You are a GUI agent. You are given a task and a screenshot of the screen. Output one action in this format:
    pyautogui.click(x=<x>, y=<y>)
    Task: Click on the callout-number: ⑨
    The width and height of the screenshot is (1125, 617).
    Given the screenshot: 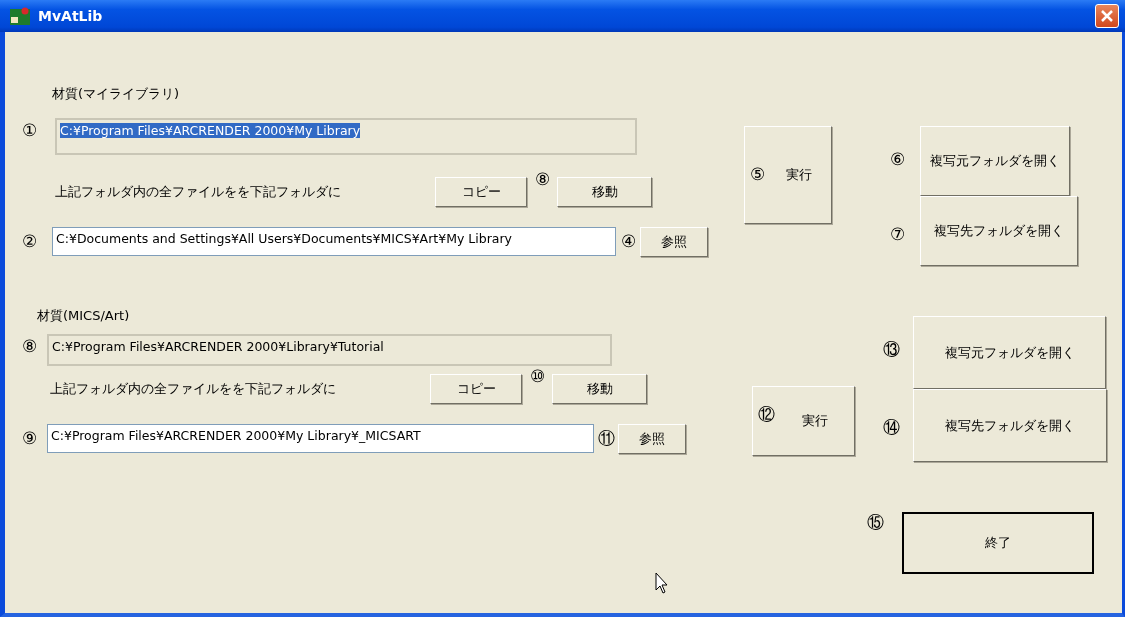 What is the action you would take?
    pyautogui.click(x=30, y=438)
    